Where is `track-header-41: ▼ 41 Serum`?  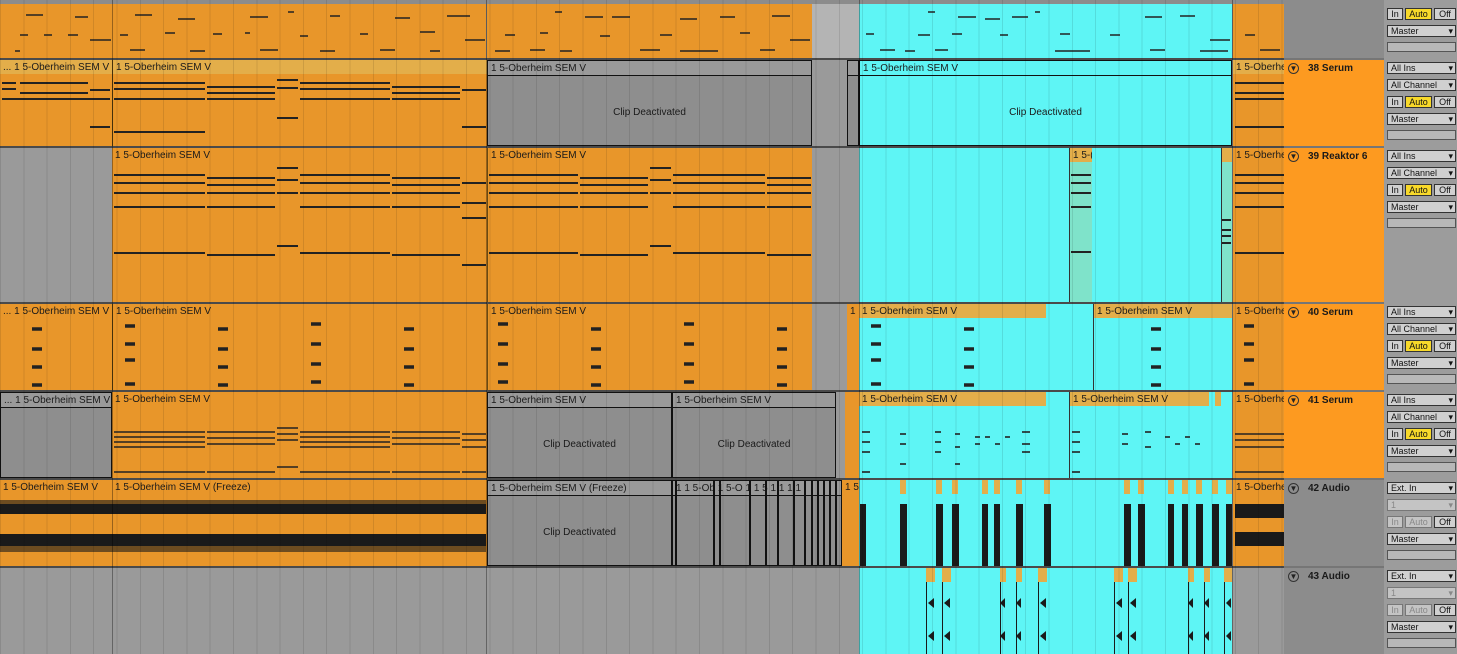 track-header-41: ▼ 41 Serum is located at coordinates (1334, 435).